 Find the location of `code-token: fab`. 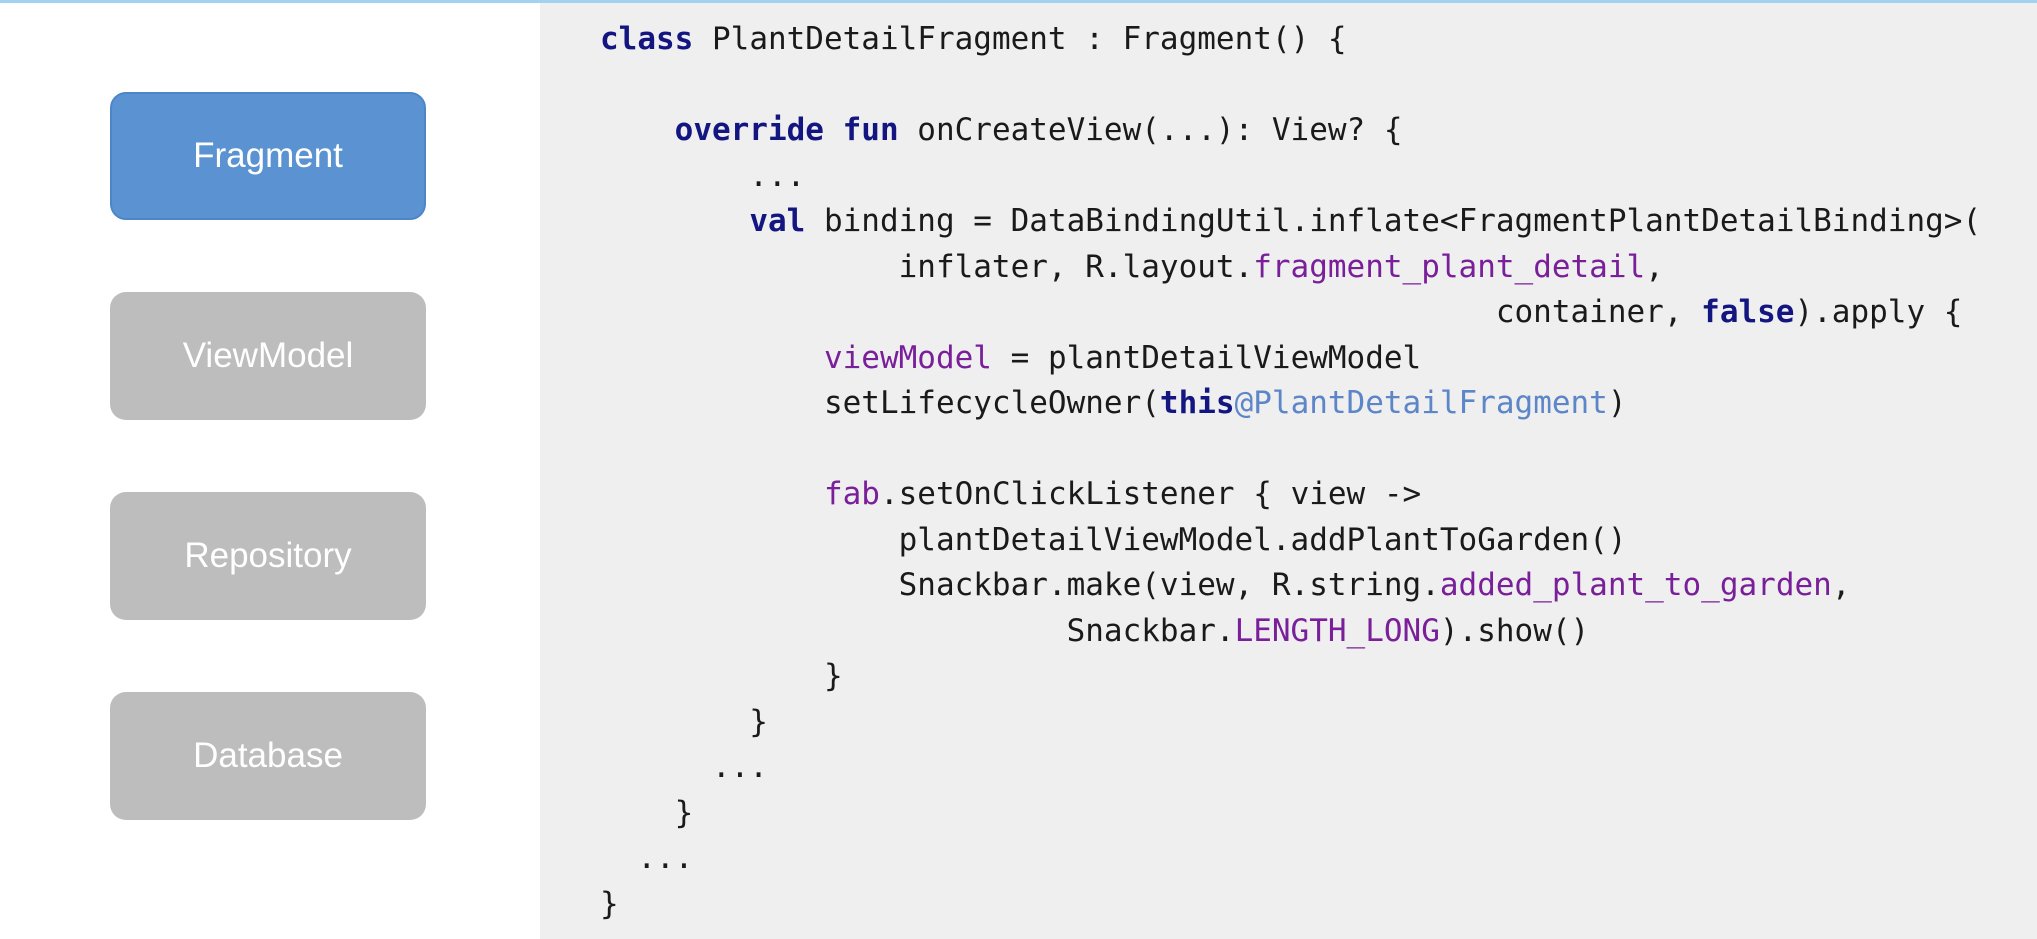

code-token: fab is located at coordinates (851, 494).